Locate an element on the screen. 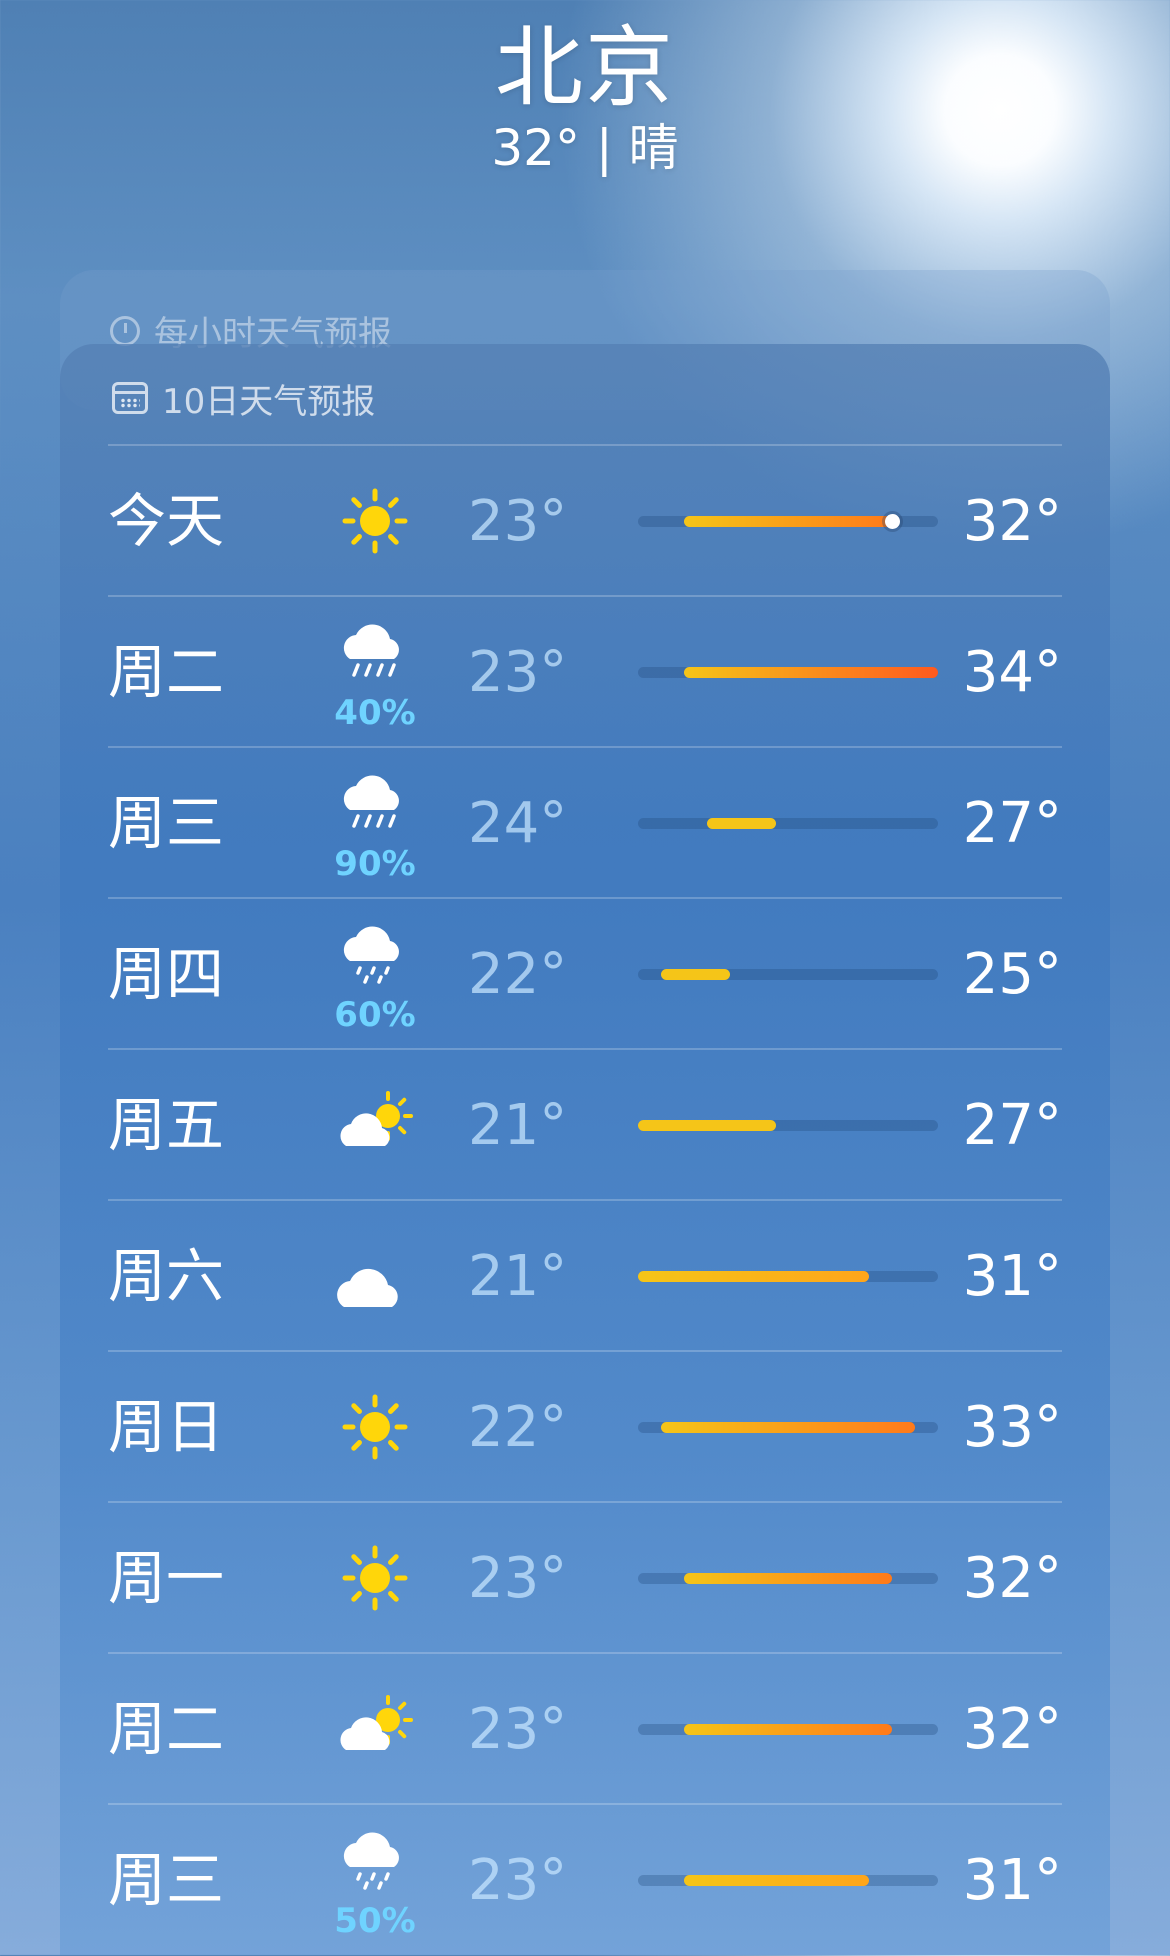  day-label: 周六 is located at coordinates (166, 1276).